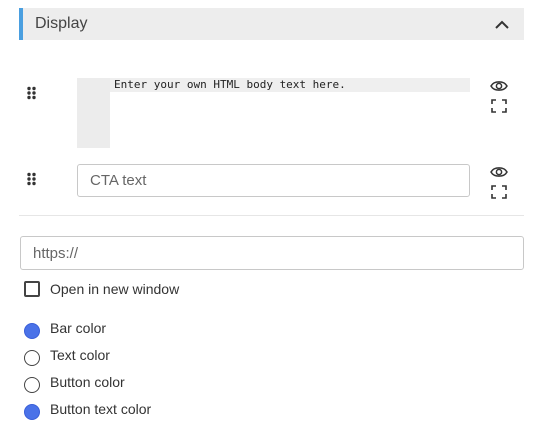 This screenshot has height=441, width=540. I want to click on color-label: Text color, so click(80, 355).